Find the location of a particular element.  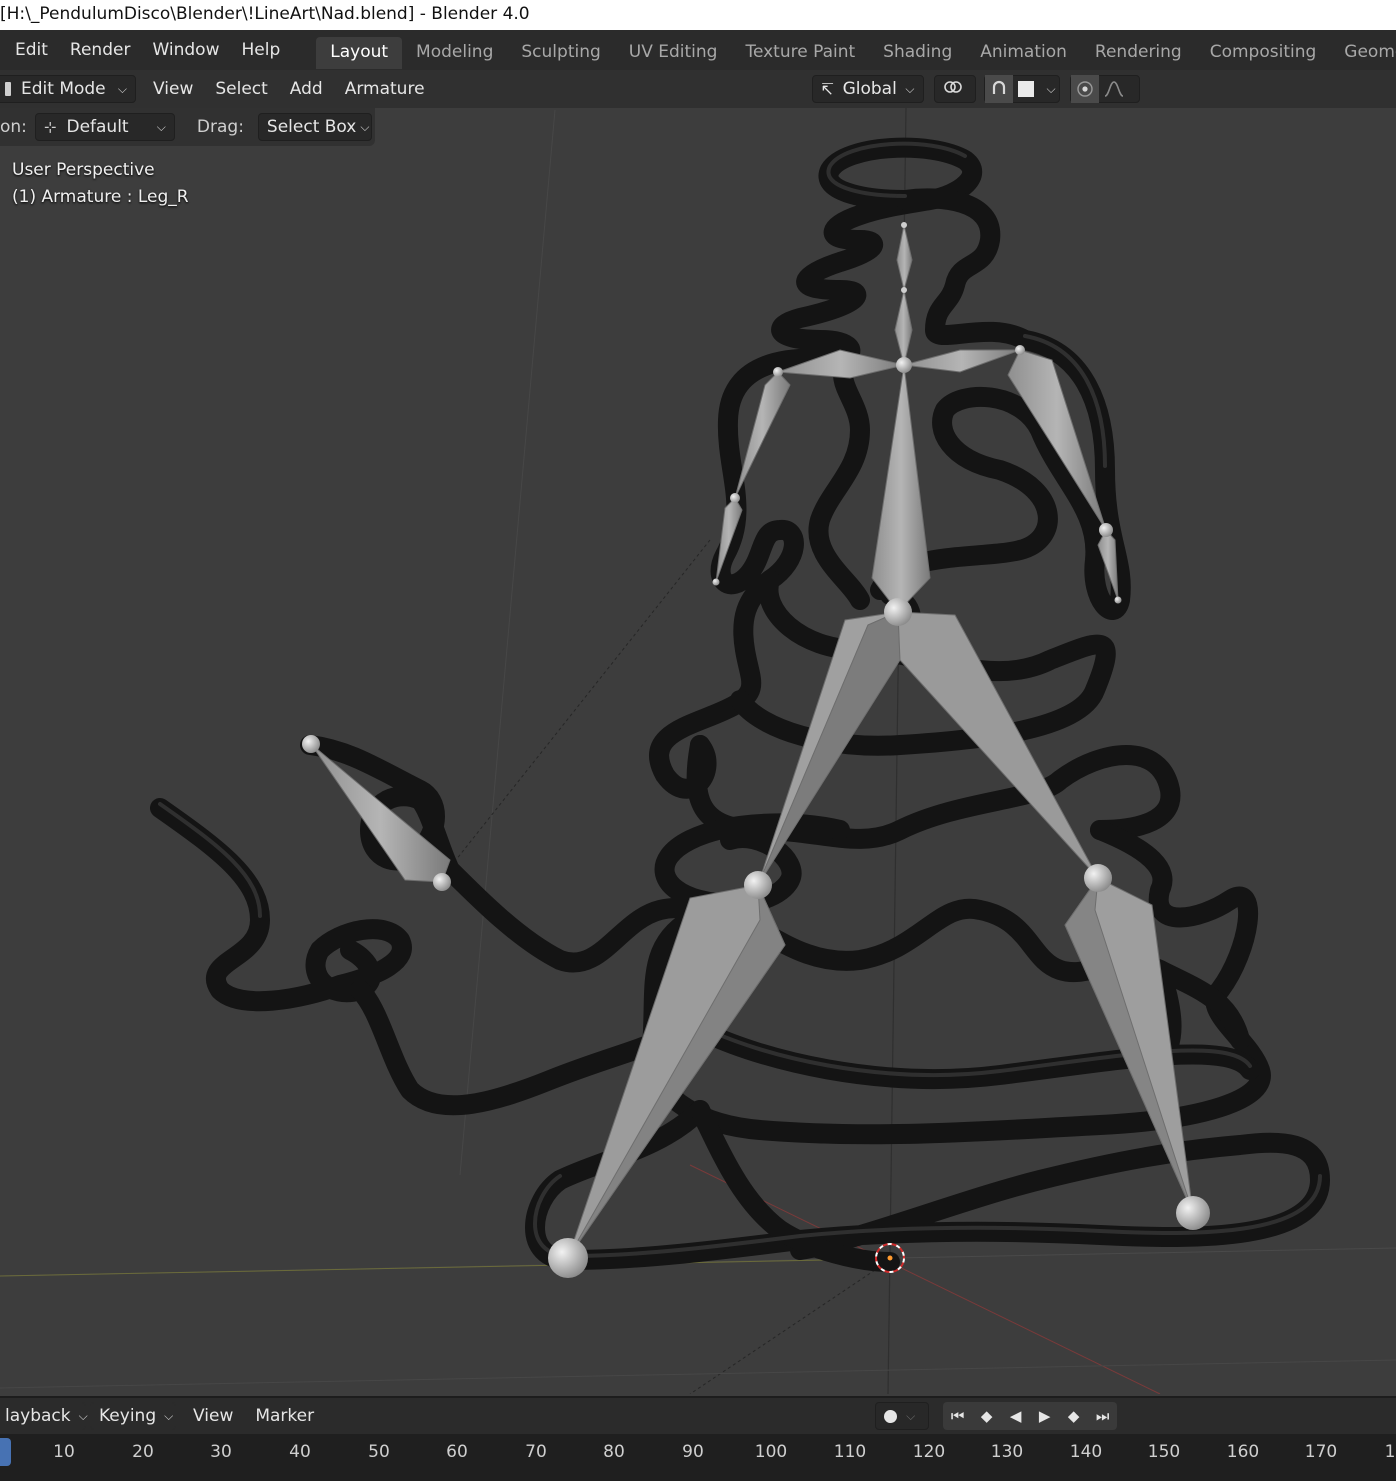

frame-label: 1 is located at coordinates (1390, 1452).